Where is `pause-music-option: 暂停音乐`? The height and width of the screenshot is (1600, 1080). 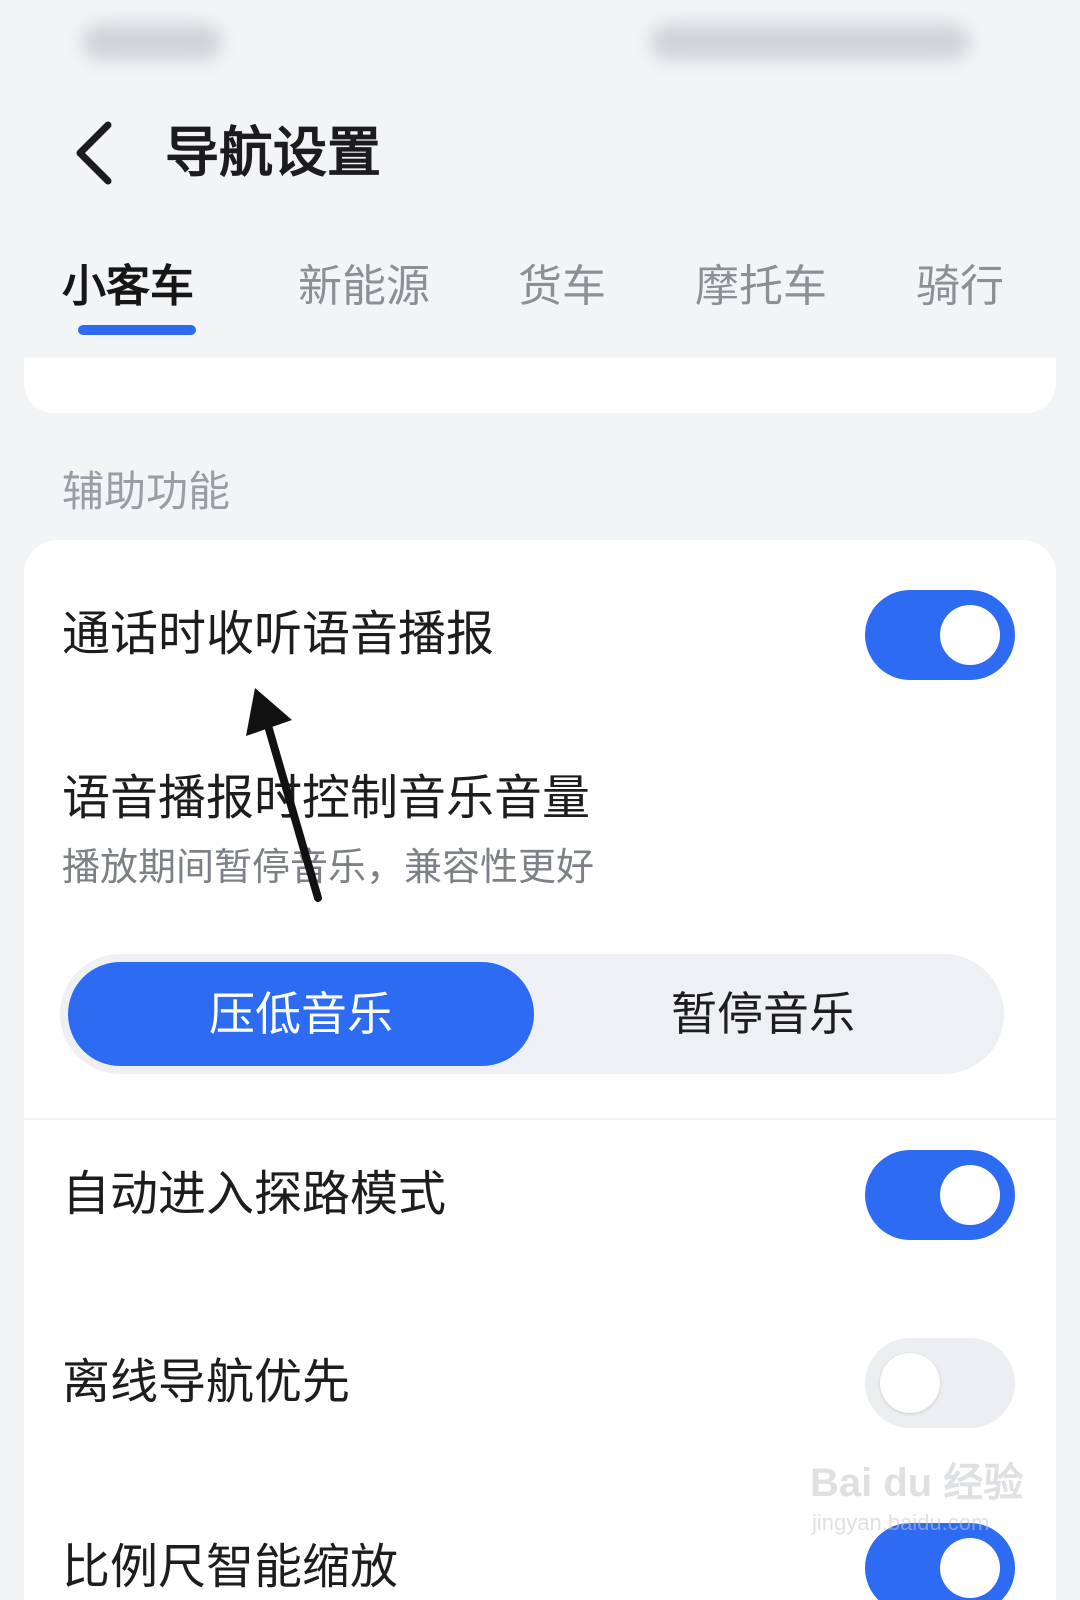
pause-music-option: 暂停音乐 is located at coordinates (763, 1014).